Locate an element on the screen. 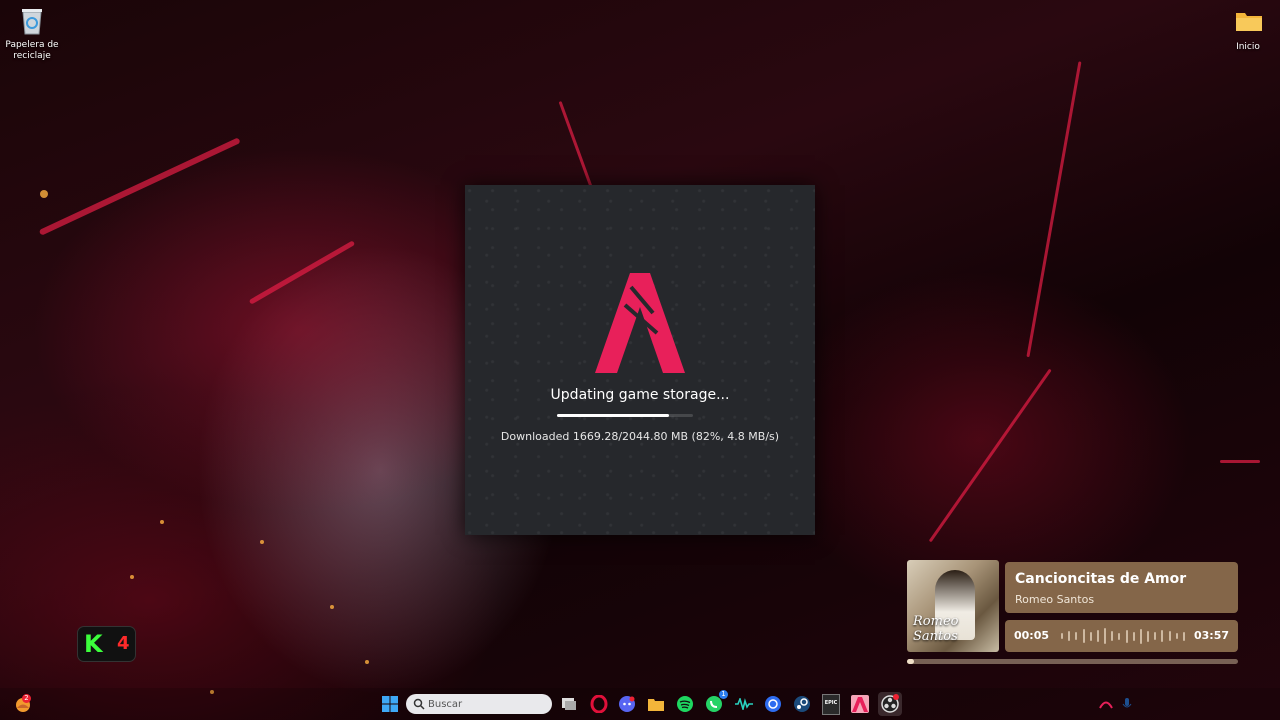  web-app-button is located at coordinates (773, 704).